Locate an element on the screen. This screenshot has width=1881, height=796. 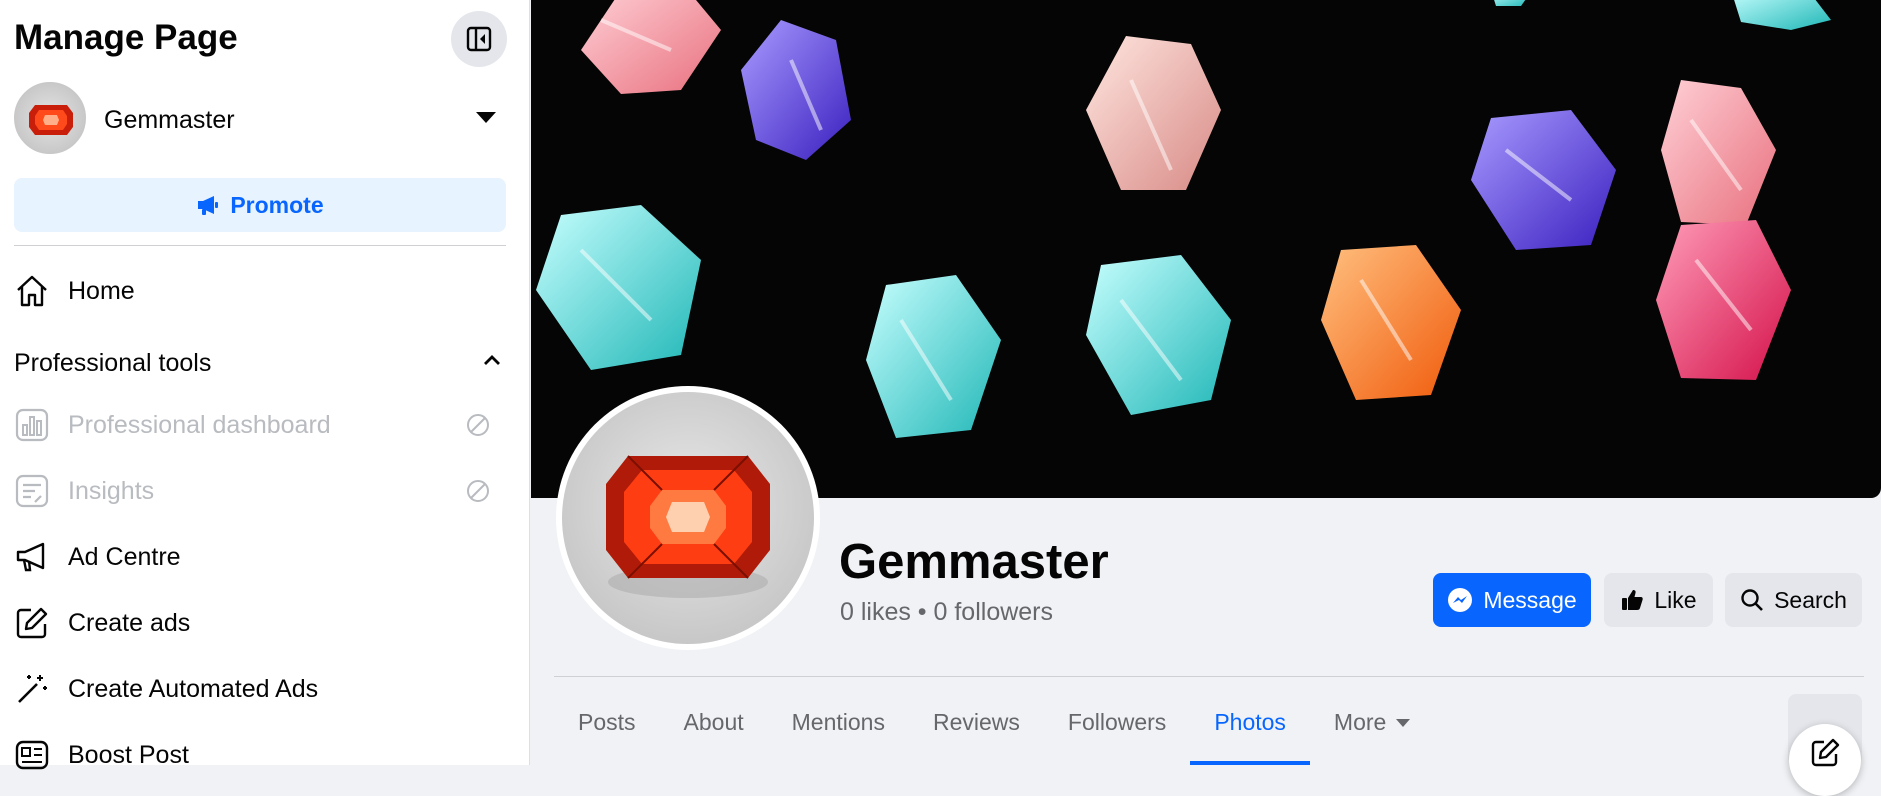
sidebar-item-insights: Insights is located at coordinates (264, 491).